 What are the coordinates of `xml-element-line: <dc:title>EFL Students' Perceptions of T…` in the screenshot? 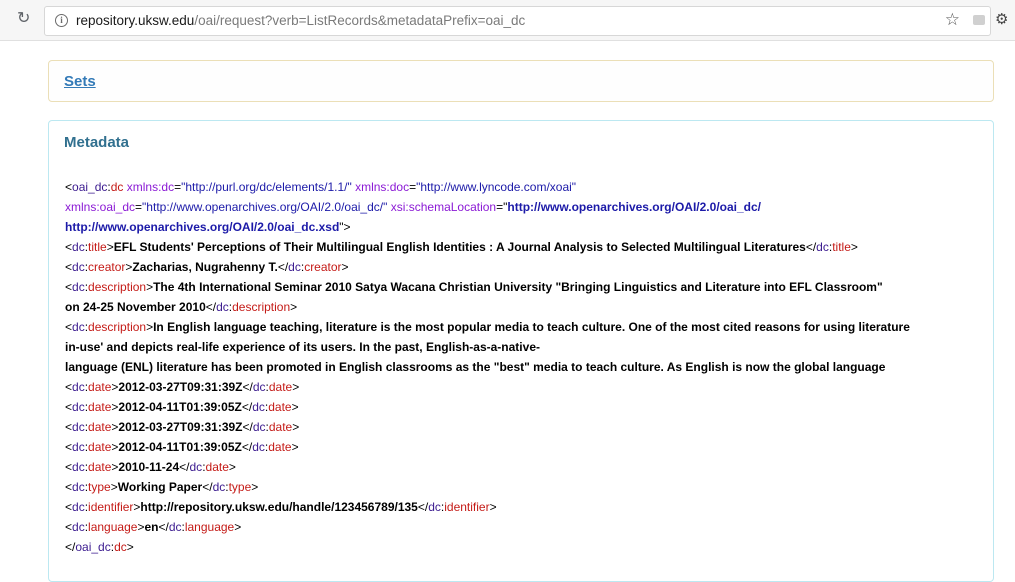 It's located at (535, 247).